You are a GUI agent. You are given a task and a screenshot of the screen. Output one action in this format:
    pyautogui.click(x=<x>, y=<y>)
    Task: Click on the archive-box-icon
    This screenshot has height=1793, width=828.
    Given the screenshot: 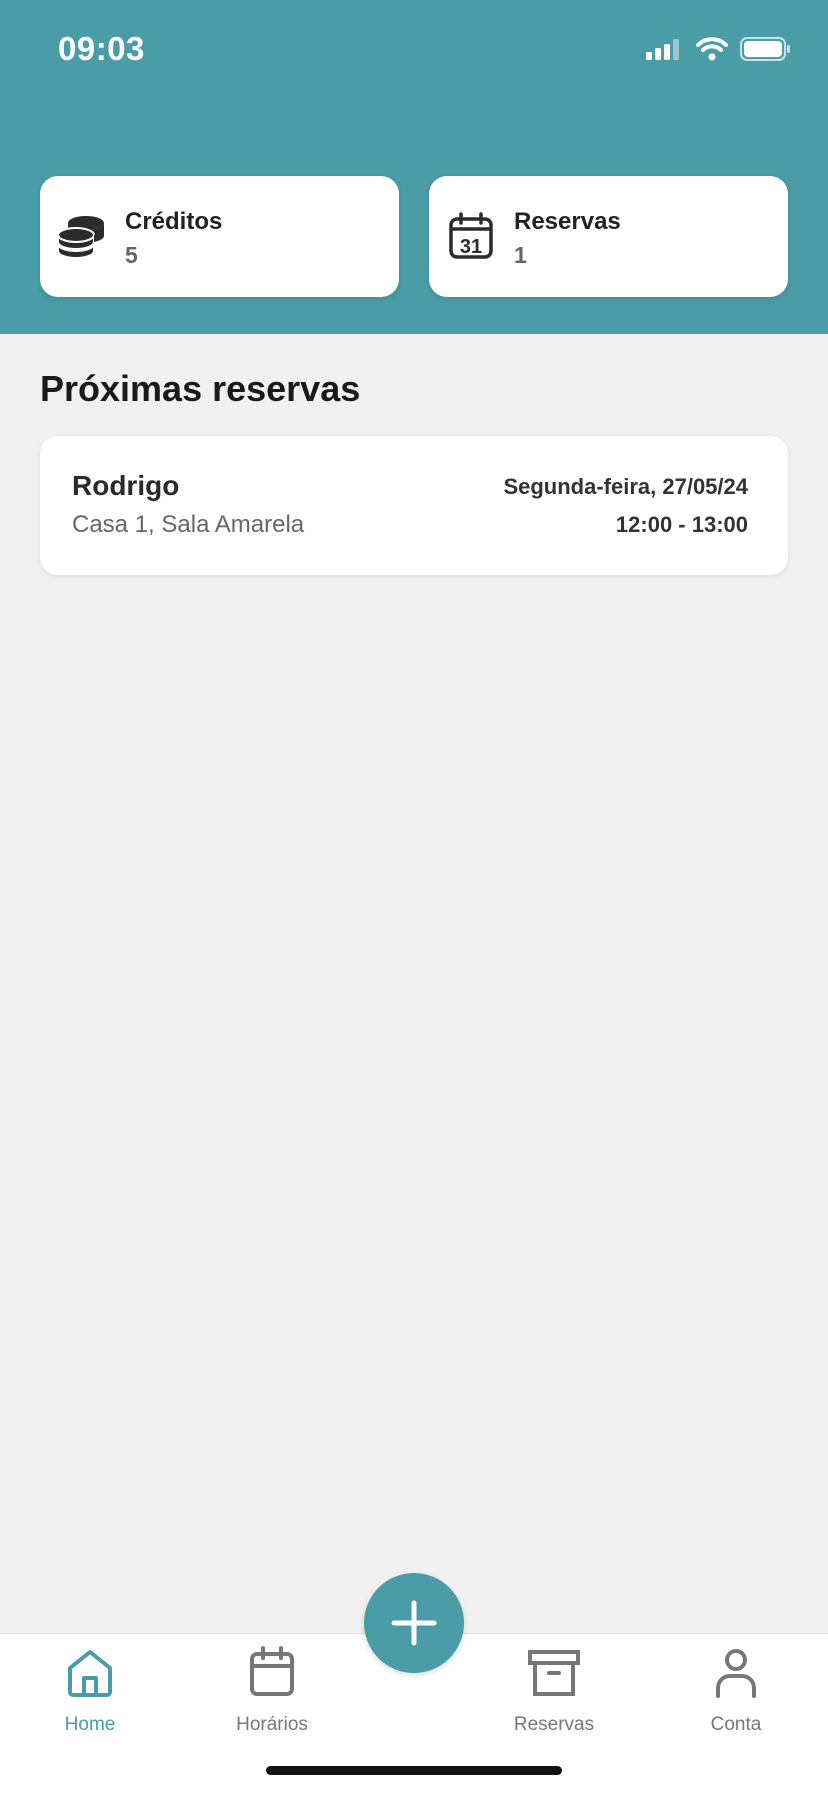 What is the action you would take?
    pyautogui.click(x=554, y=1673)
    